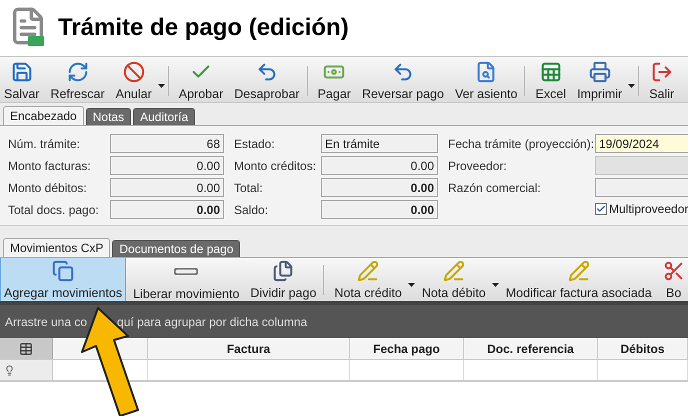  I want to click on toolbar-button: Desaprobar, so click(267, 81).